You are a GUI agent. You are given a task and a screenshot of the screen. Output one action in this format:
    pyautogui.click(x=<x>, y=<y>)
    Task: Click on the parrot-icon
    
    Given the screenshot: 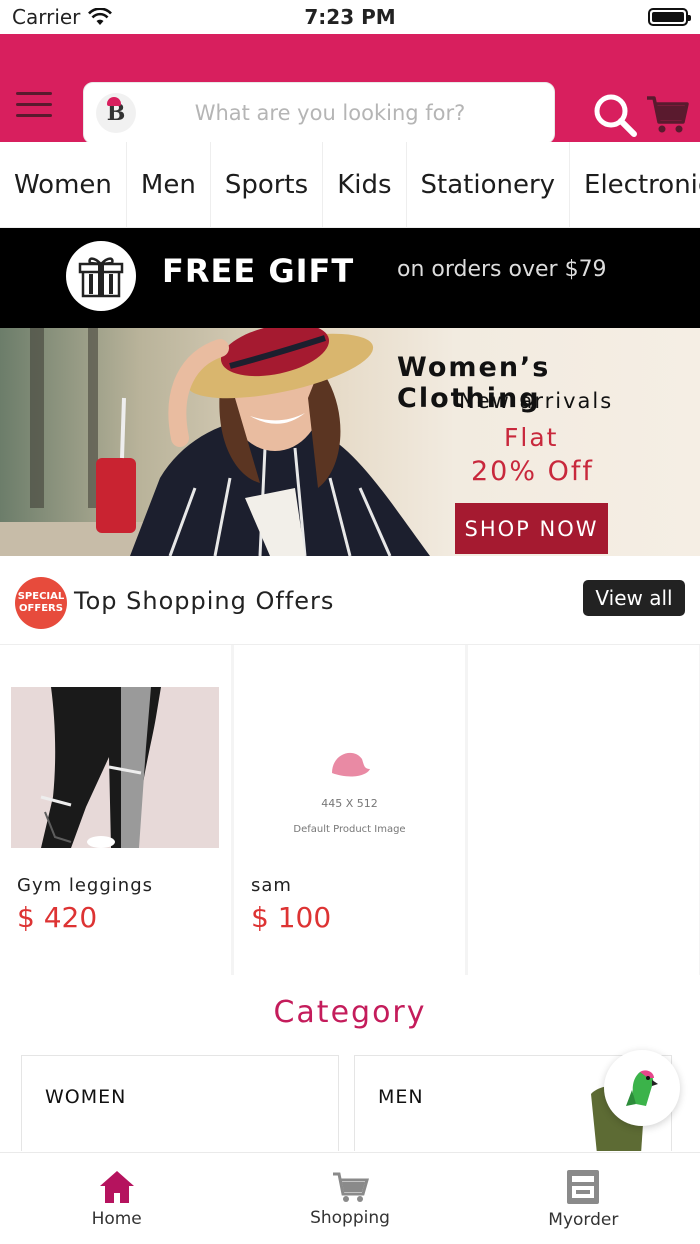 What is the action you would take?
    pyautogui.click(x=642, y=1088)
    